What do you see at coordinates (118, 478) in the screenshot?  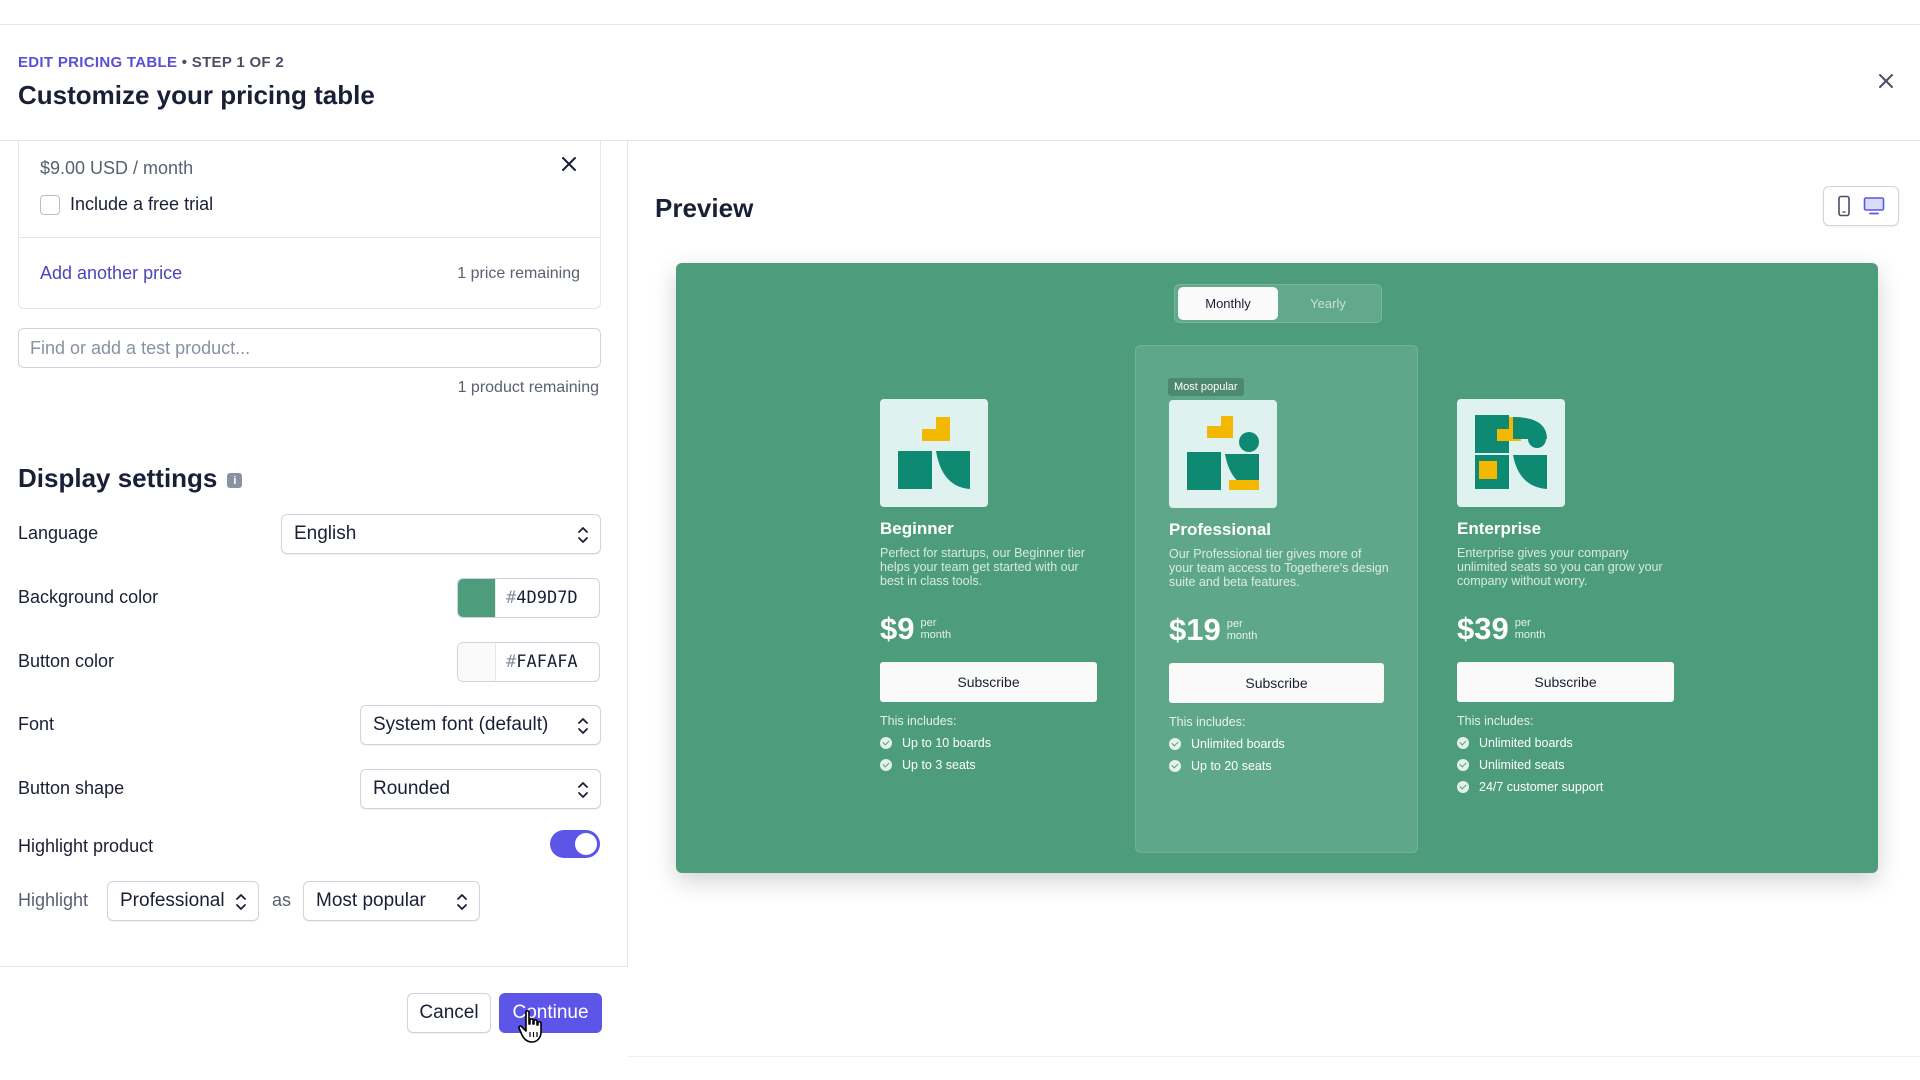 I see `display-settings-title: Display settings` at bounding box center [118, 478].